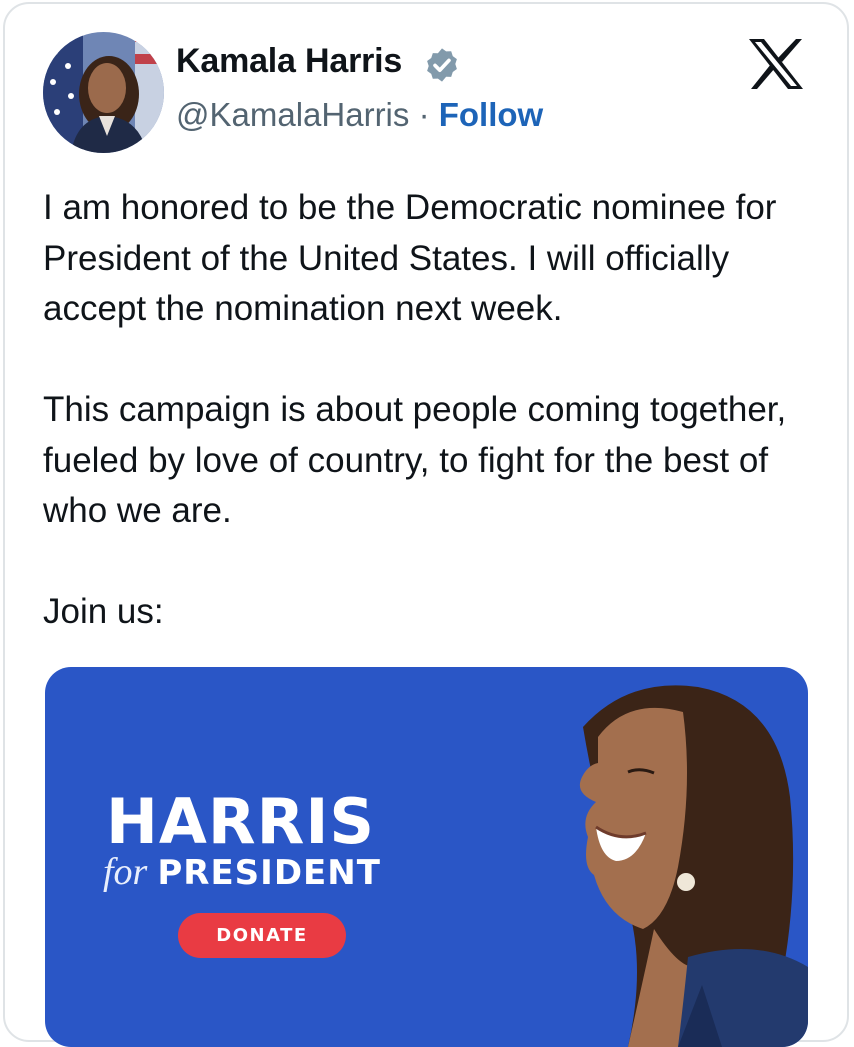  What do you see at coordinates (103, 611) in the screenshot?
I see `tweet-paragraph: Join us:` at bounding box center [103, 611].